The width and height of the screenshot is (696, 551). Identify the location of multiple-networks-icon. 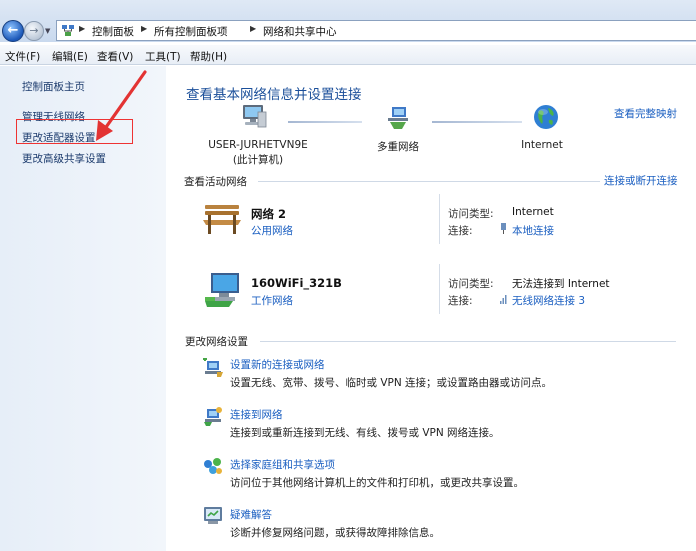
(398, 118).